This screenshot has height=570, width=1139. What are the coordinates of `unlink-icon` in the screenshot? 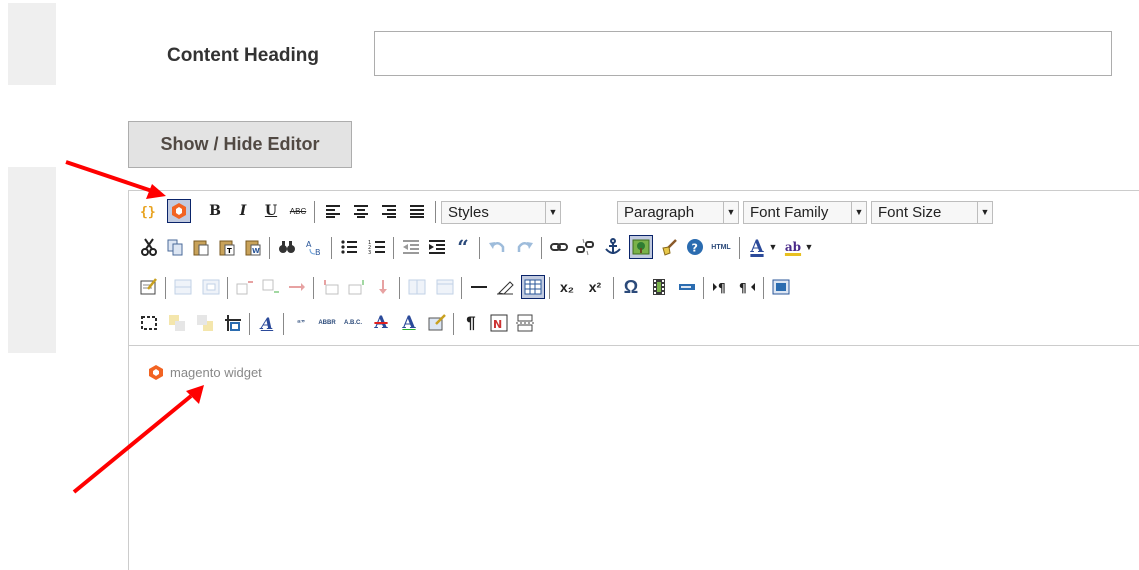 It's located at (585, 247).